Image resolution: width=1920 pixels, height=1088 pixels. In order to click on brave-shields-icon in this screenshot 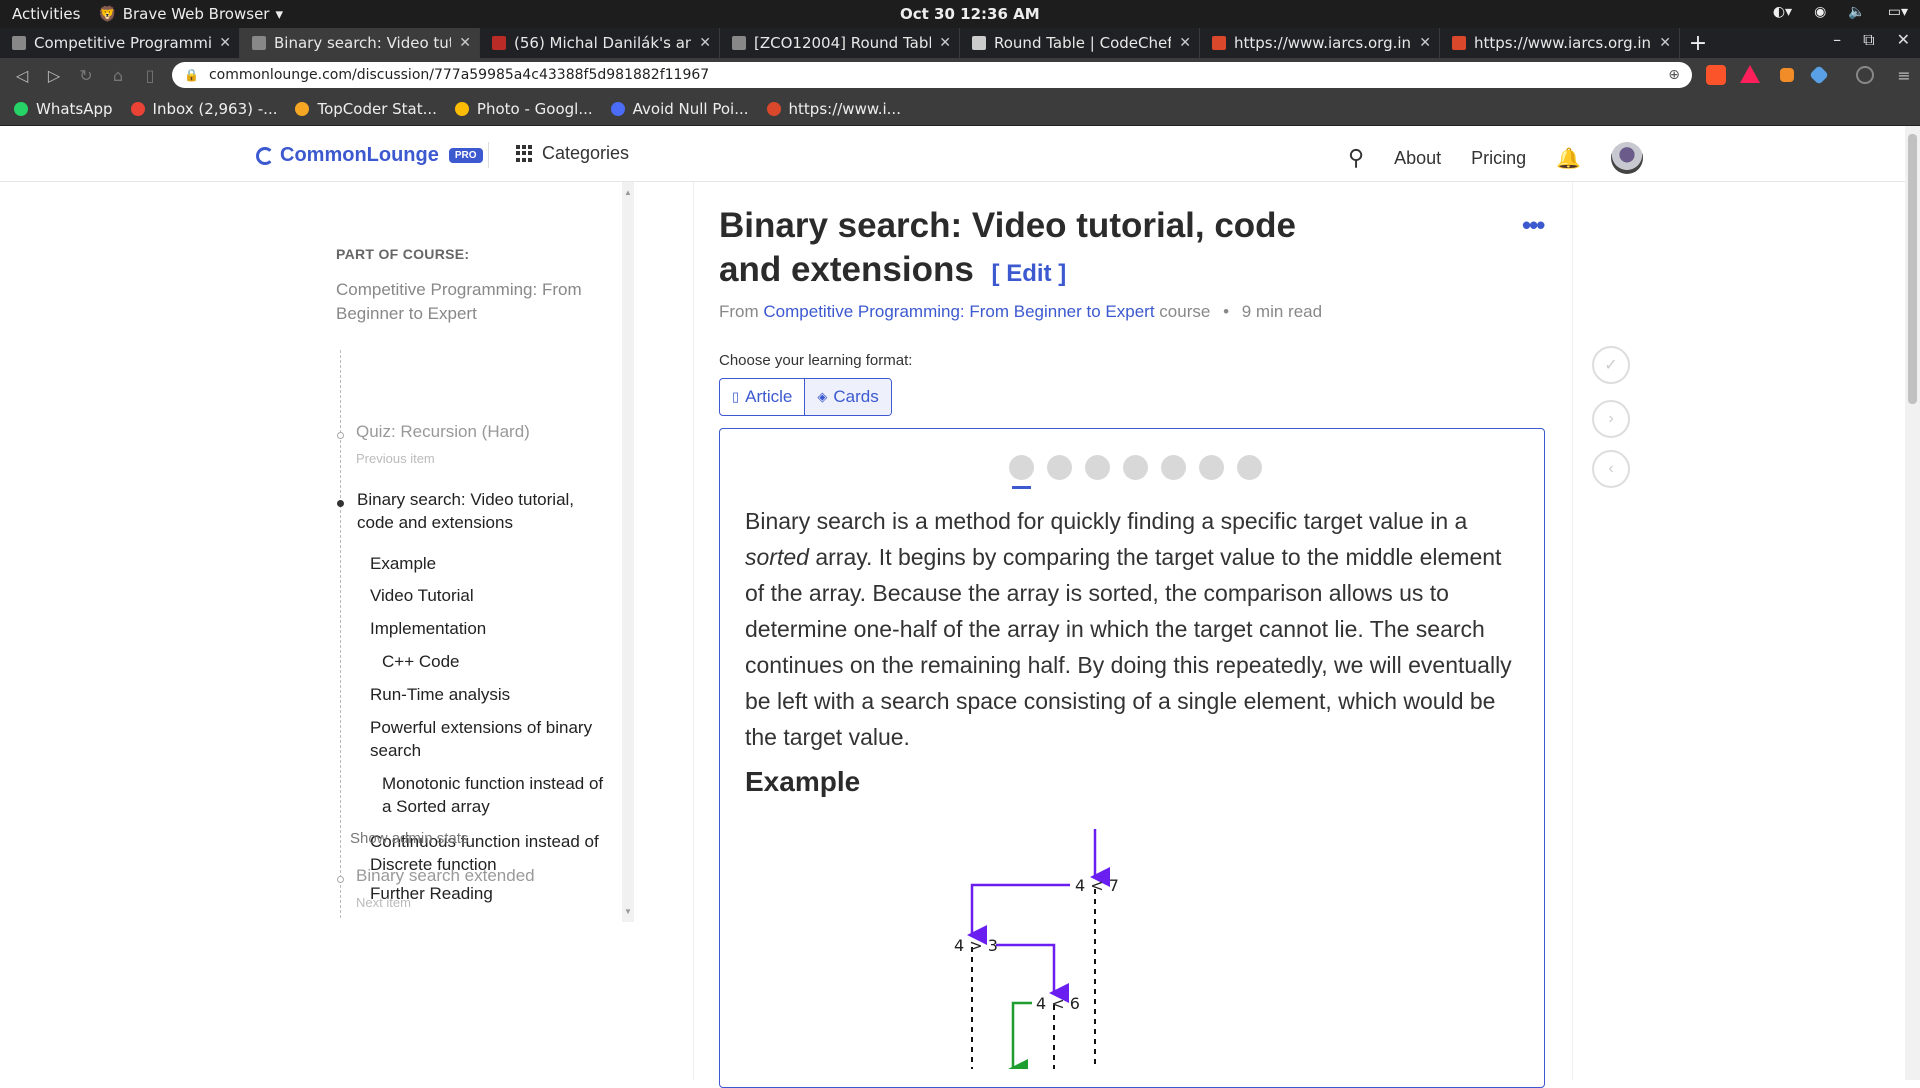, I will do `click(1716, 75)`.